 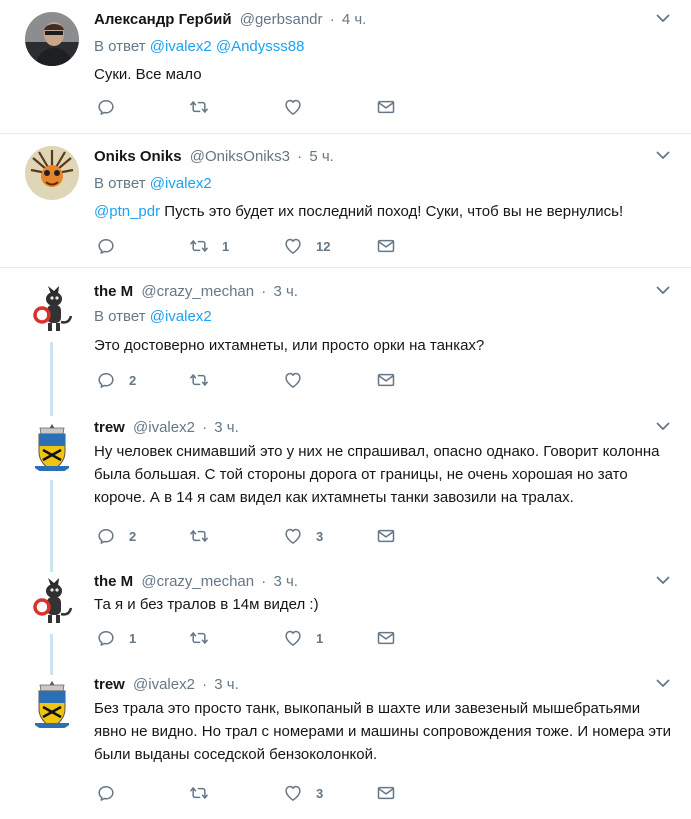 What do you see at coordinates (260, 46) in the screenshot?
I see `reply-mention: @Andysss88` at bounding box center [260, 46].